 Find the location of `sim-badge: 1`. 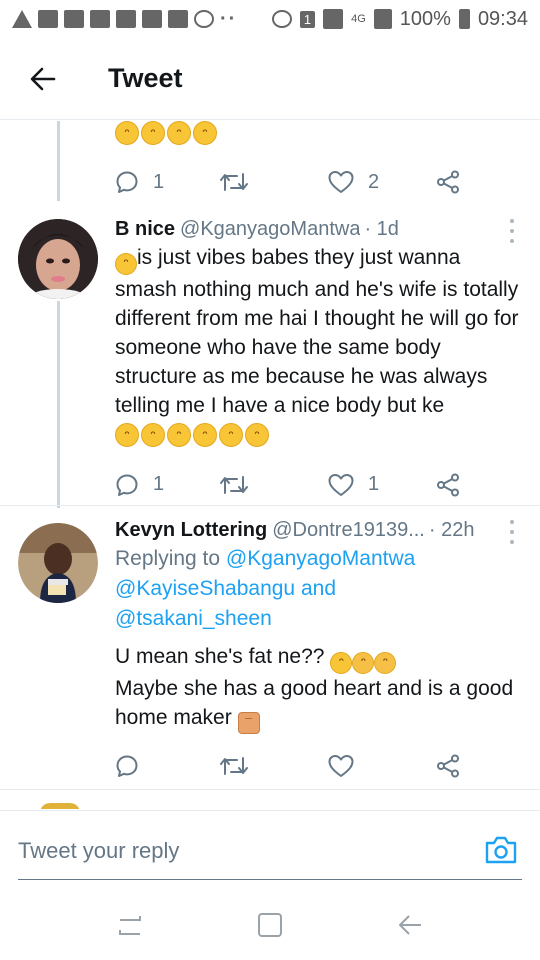

sim-badge: 1 is located at coordinates (307, 19).